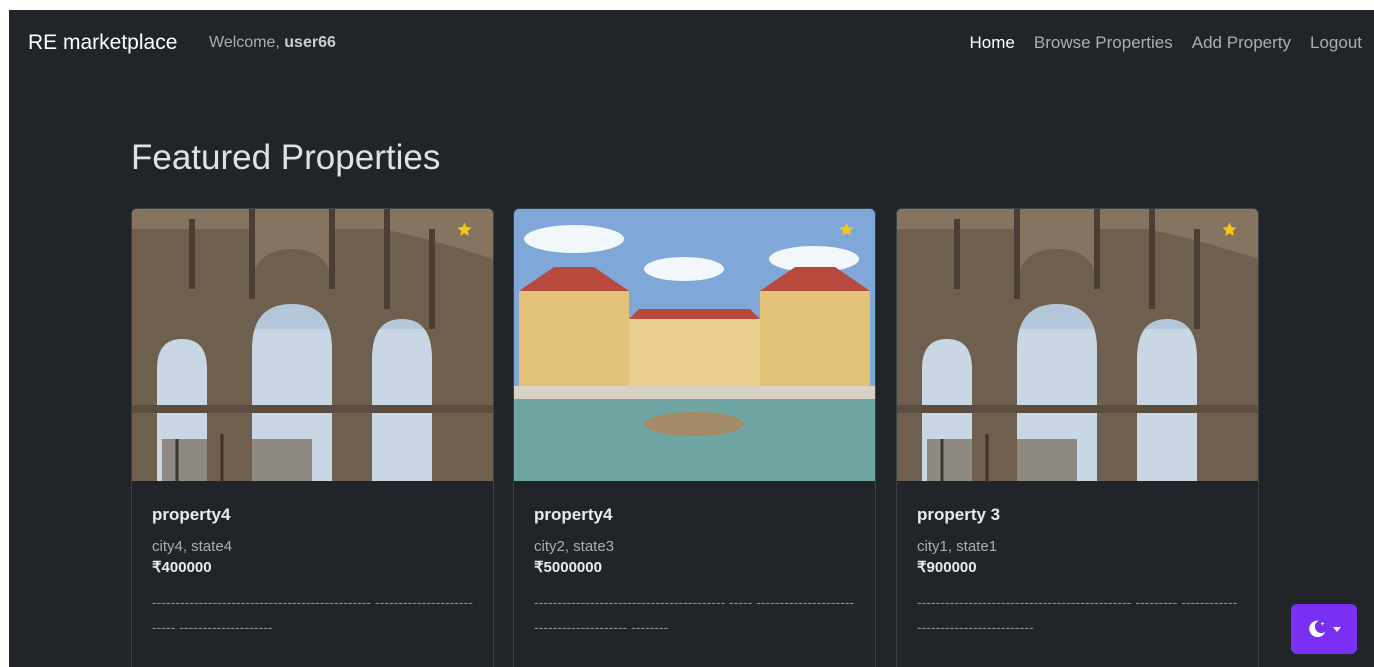 This screenshot has height=667, width=1374. I want to click on property-price: ₹5000000, so click(568, 567).